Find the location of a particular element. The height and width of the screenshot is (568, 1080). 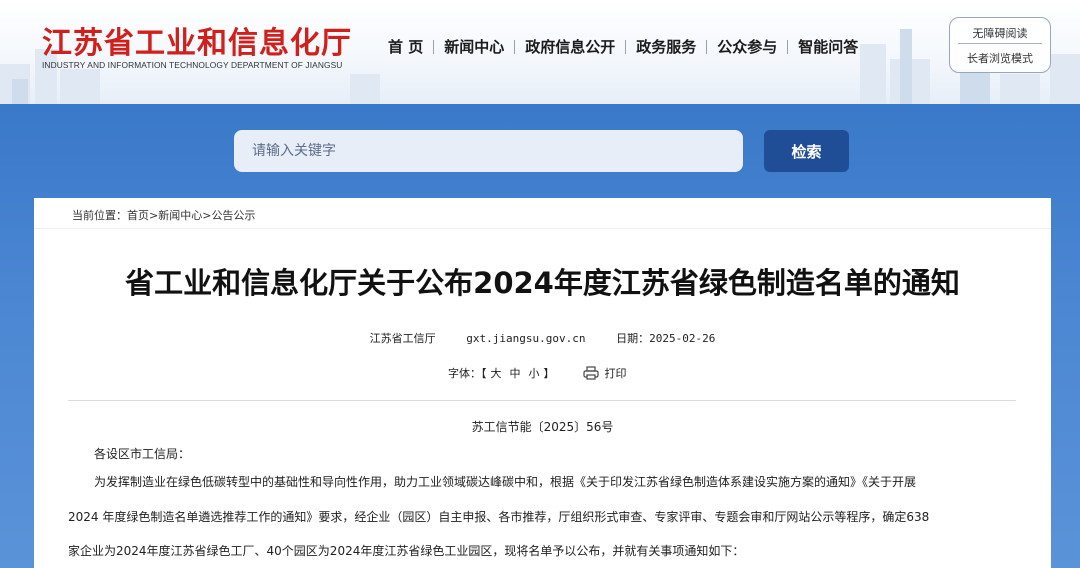

print-link: 打印 is located at coordinates (616, 373).